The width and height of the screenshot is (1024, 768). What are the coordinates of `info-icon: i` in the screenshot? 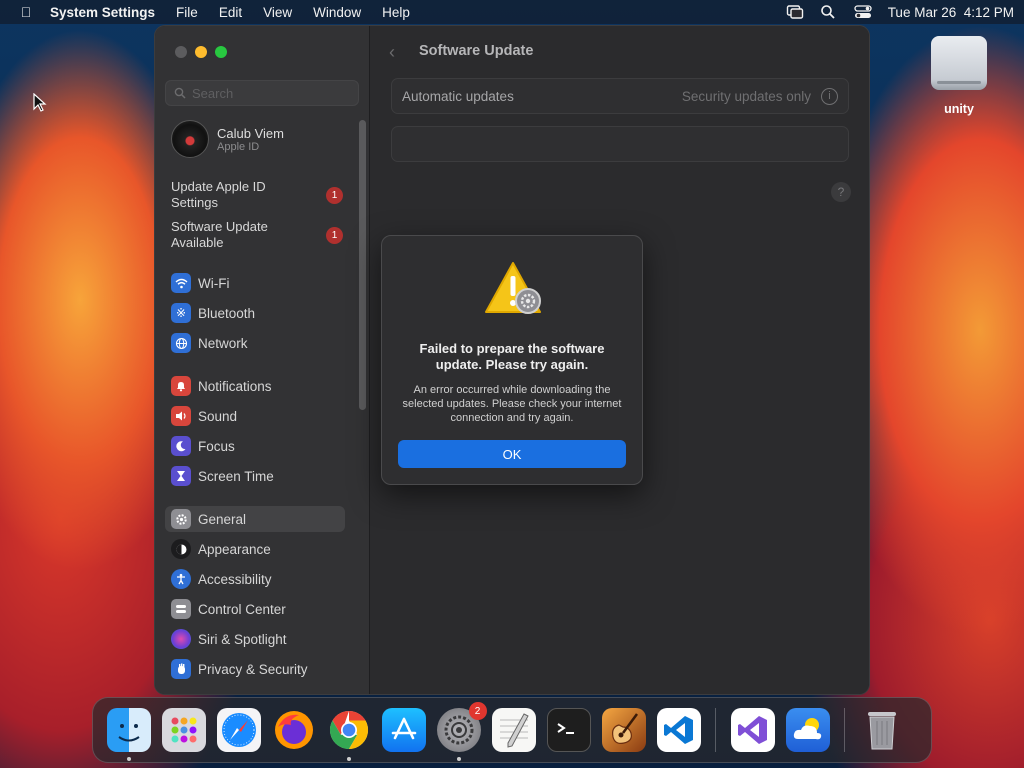 It's located at (829, 96).